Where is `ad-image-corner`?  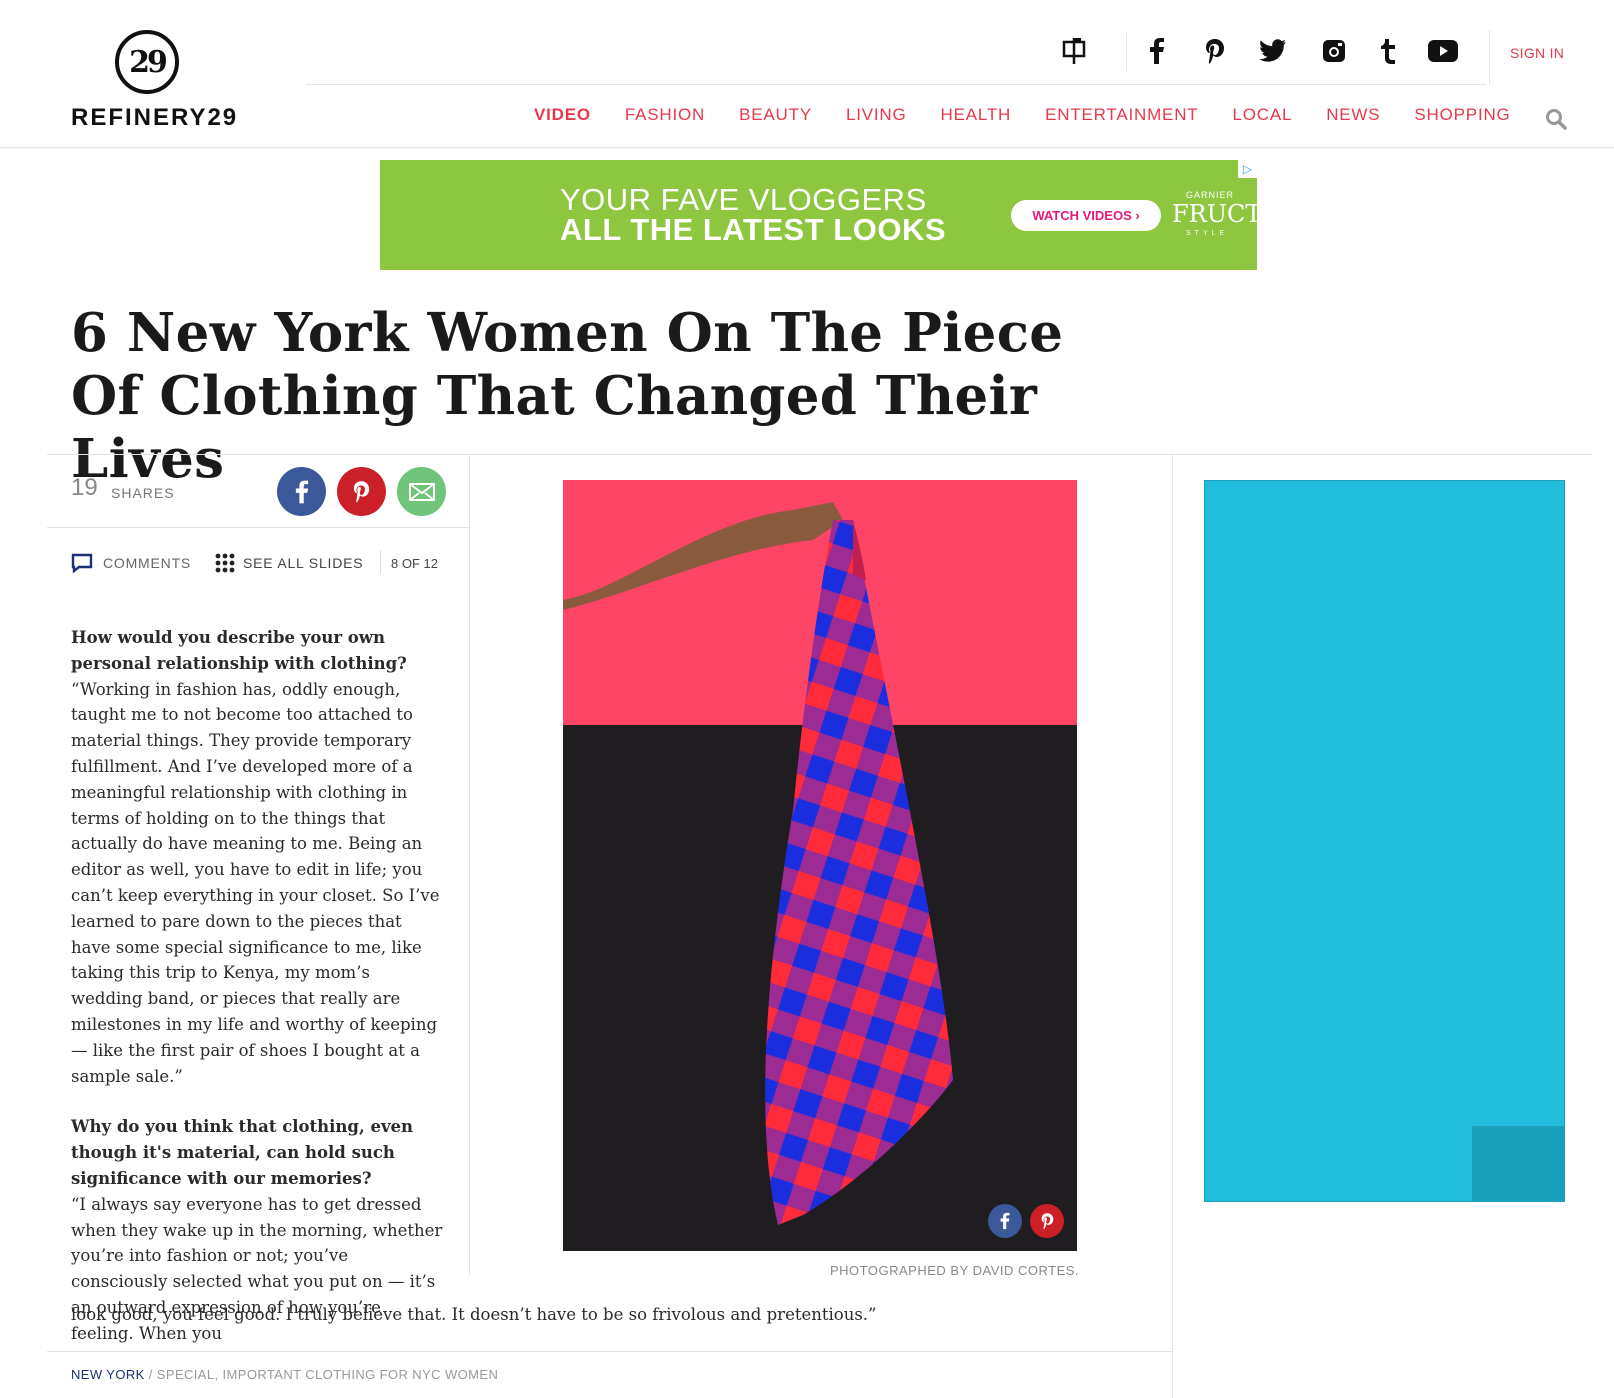 ad-image-corner is located at coordinates (1518, 1163).